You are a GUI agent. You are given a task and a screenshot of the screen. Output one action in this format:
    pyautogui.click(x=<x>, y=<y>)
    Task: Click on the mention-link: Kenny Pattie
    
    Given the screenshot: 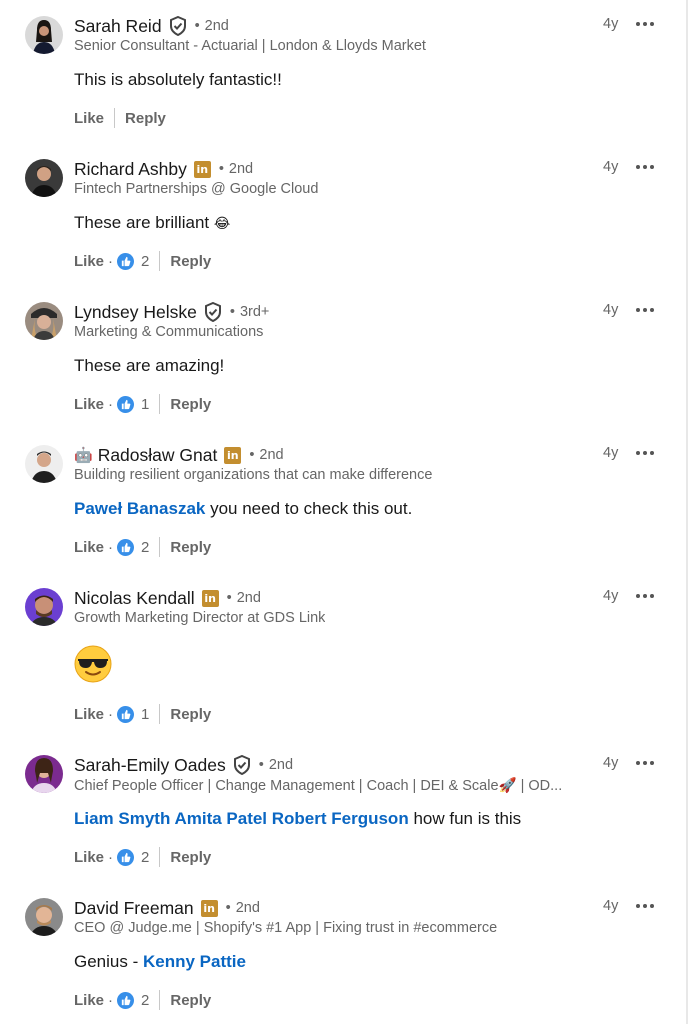 What is the action you would take?
    pyautogui.click(x=194, y=961)
    